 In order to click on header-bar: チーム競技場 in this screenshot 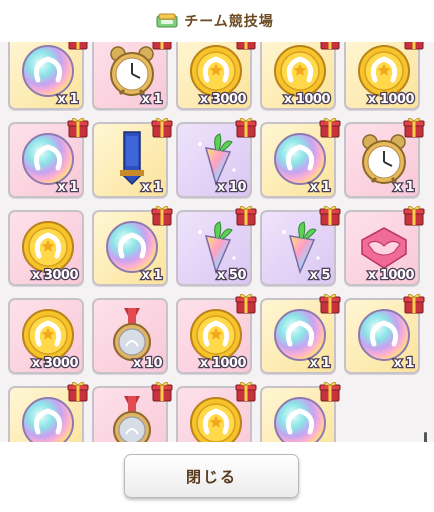, I will do `click(217, 21)`.